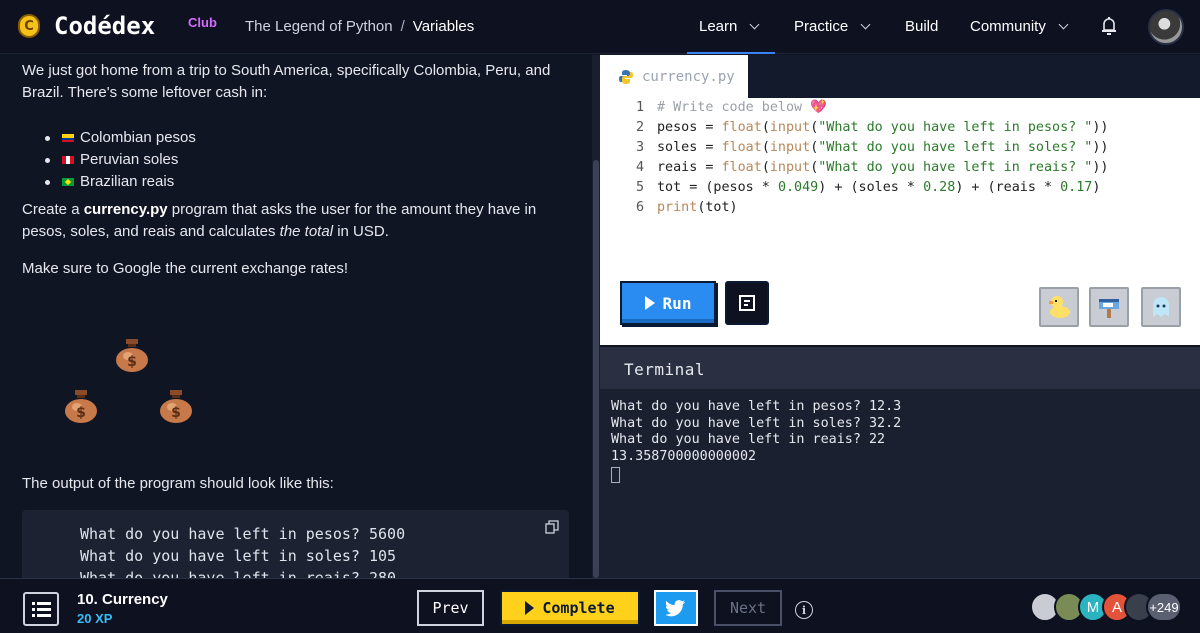 Image resolution: width=1200 pixels, height=633 pixels. I want to click on line-number: 1, so click(639, 107).